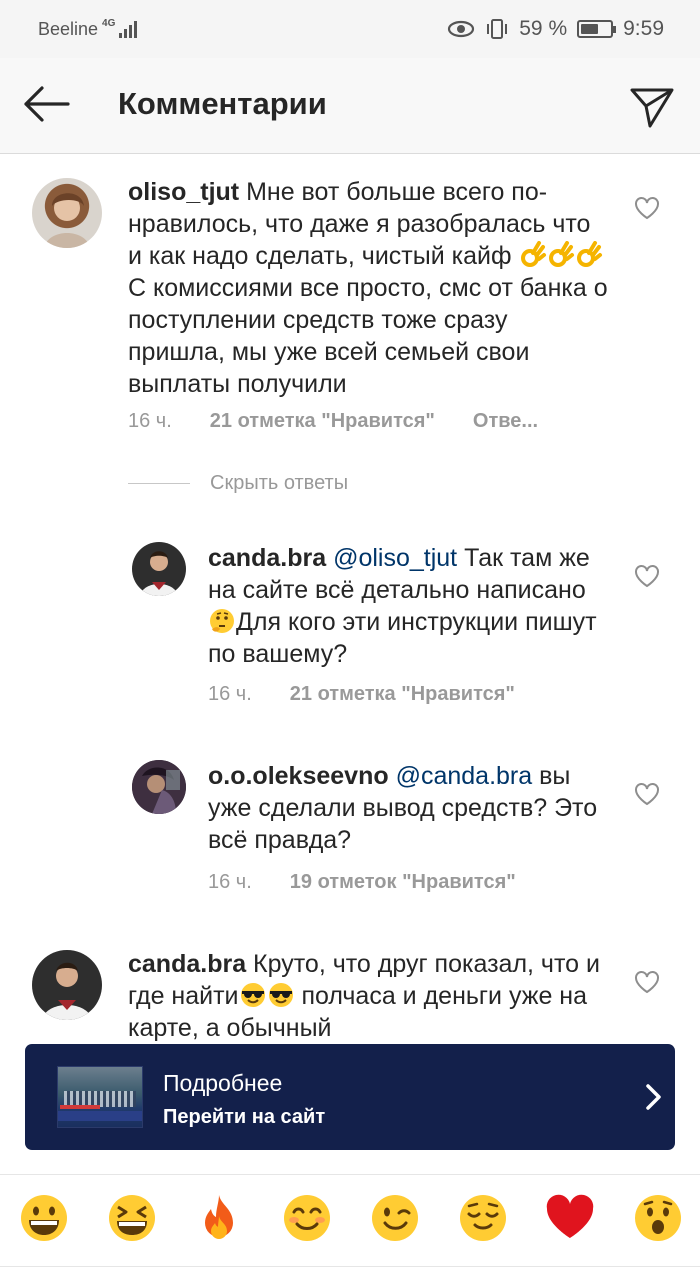 The image size is (700, 1272). What do you see at coordinates (244, 1117) in the screenshot?
I see `banner-subtitle: Перейти на сайт` at bounding box center [244, 1117].